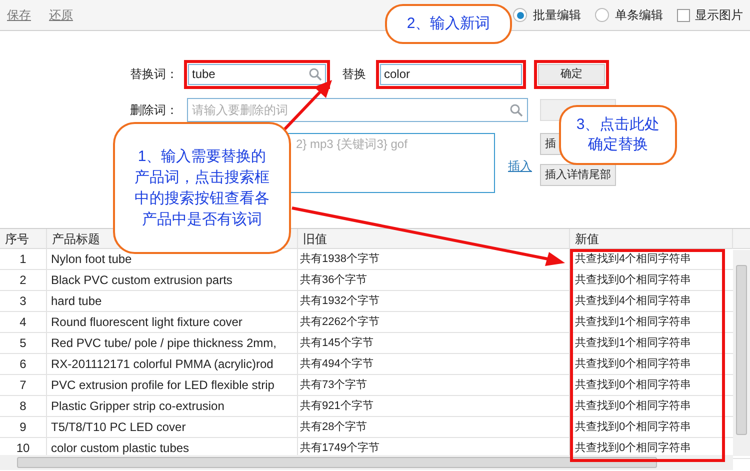 Image resolution: width=750 pixels, height=471 pixels. Describe the element at coordinates (448, 24) in the screenshot. I see `step-tooltip: 2、输入新词` at that location.